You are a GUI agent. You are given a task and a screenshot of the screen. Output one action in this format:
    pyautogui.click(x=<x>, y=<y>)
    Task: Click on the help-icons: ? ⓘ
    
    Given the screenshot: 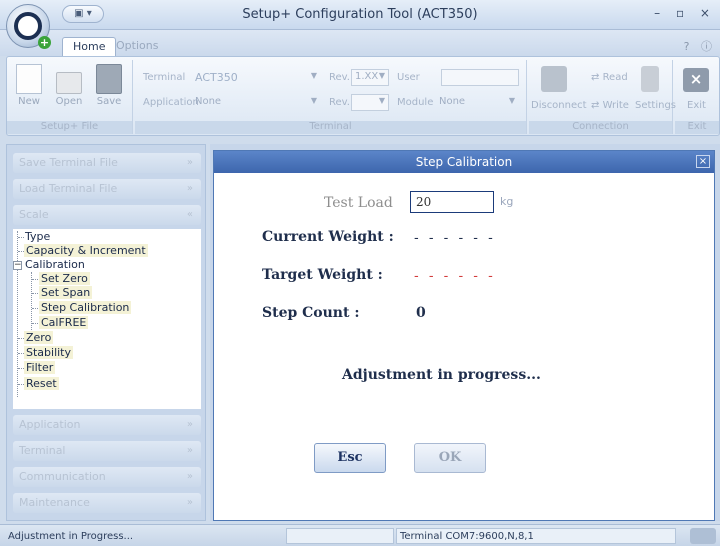 What is the action you would take?
    pyautogui.click(x=700, y=46)
    